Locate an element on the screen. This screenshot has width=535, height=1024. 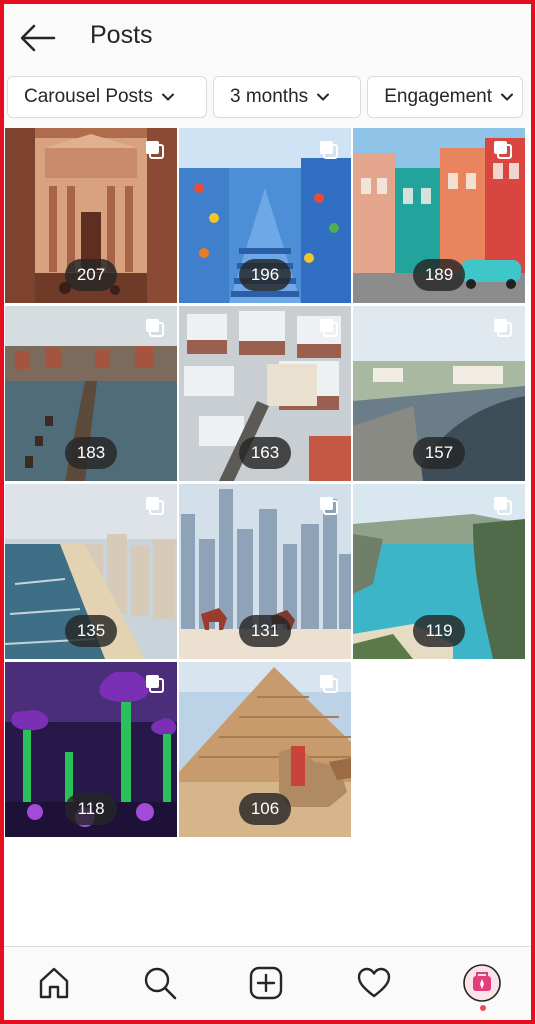
engagement-count: 207 is located at coordinates (91, 275).